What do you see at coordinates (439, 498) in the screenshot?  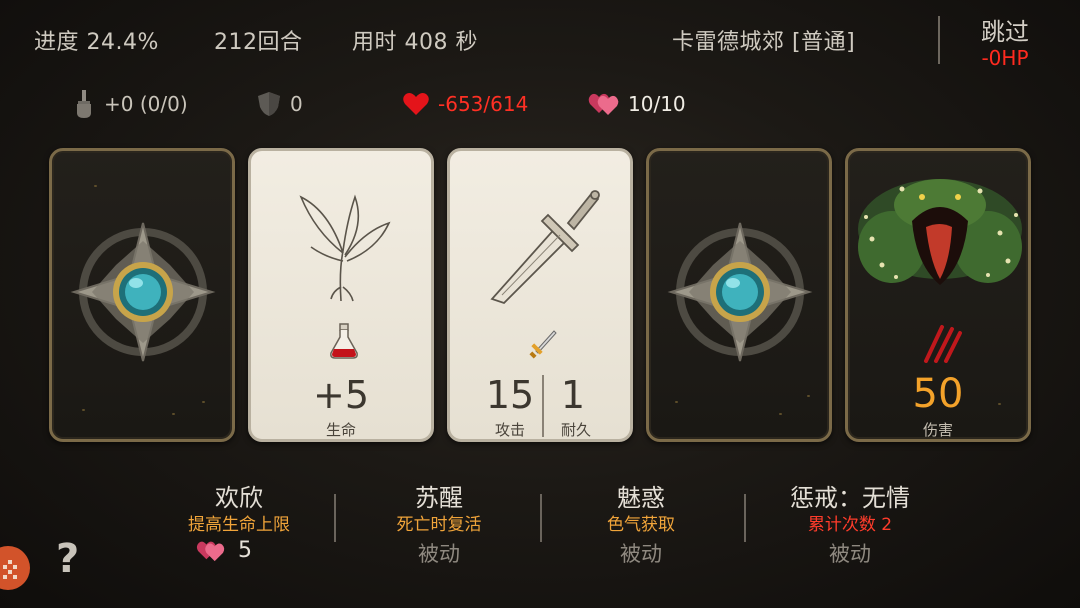 I see `skill-2-title: 苏醒` at bounding box center [439, 498].